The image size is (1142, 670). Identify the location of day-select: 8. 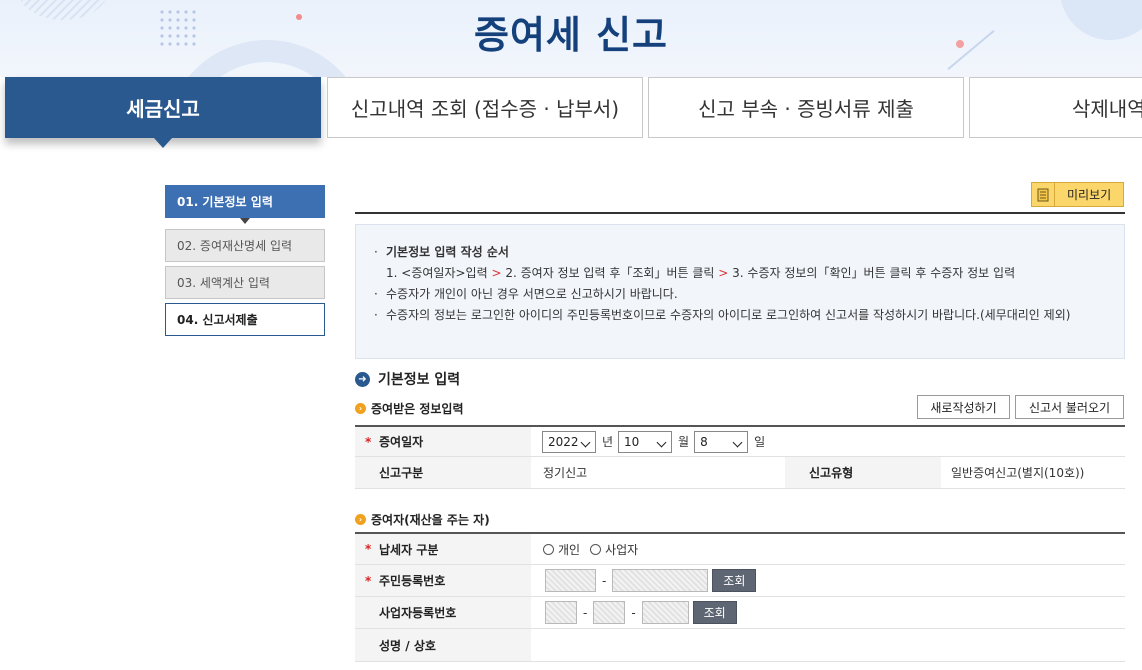
(721, 441).